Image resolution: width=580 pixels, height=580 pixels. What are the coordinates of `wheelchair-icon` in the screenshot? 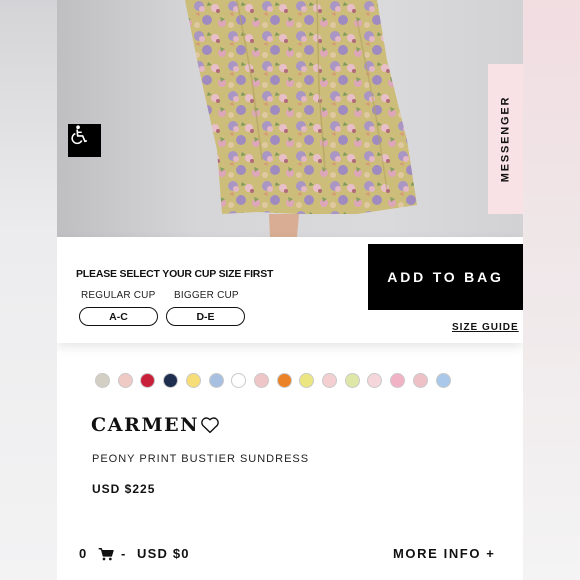 It's located at (79, 135).